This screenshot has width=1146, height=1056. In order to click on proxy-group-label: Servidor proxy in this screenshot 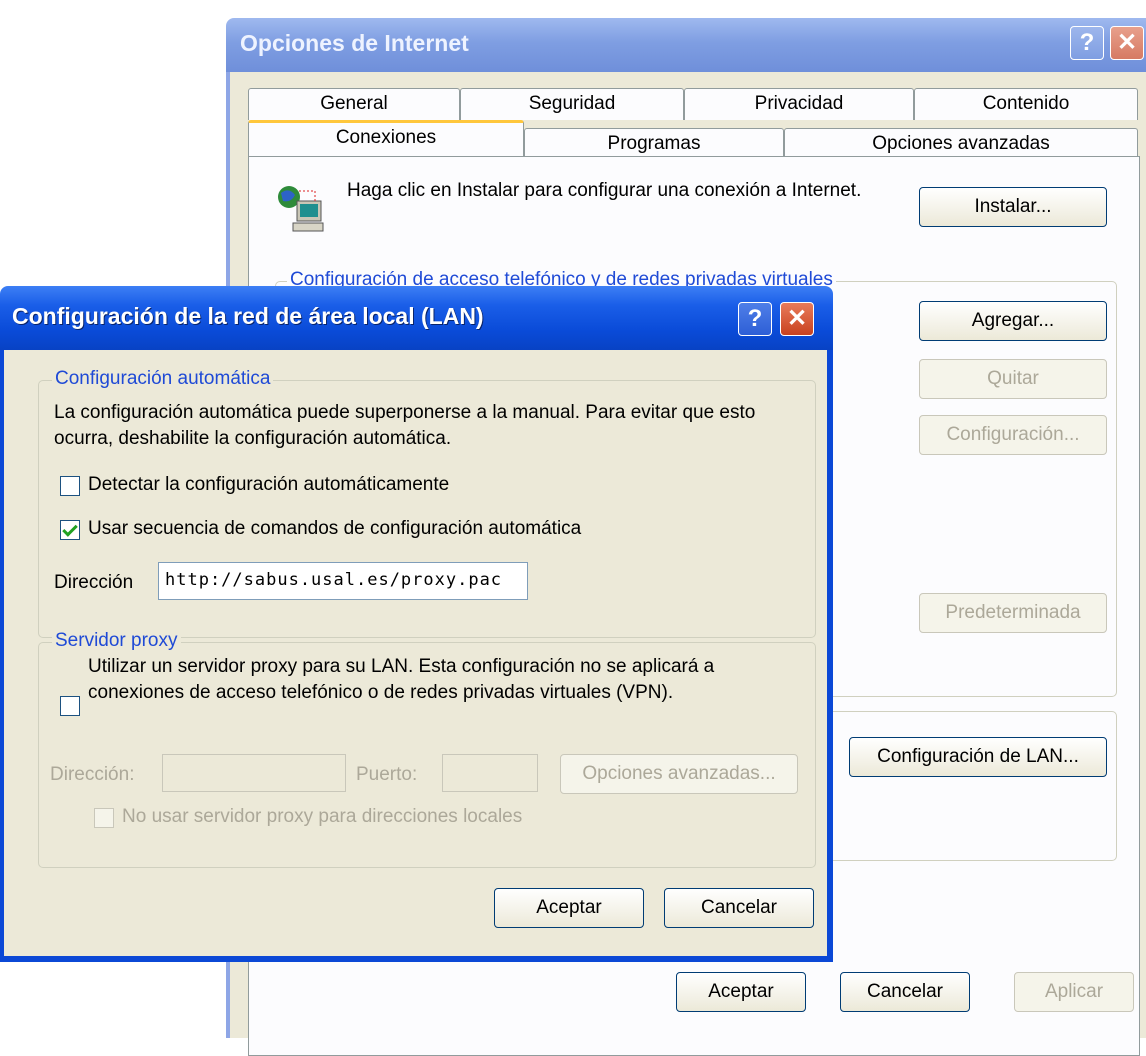, I will do `click(116, 641)`.